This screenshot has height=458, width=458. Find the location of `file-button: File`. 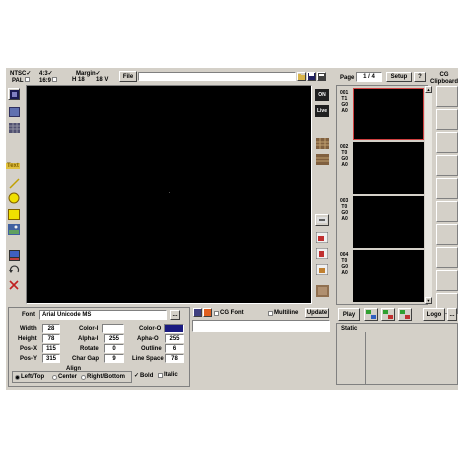

file-button: File is located at coordinates (128, 76).